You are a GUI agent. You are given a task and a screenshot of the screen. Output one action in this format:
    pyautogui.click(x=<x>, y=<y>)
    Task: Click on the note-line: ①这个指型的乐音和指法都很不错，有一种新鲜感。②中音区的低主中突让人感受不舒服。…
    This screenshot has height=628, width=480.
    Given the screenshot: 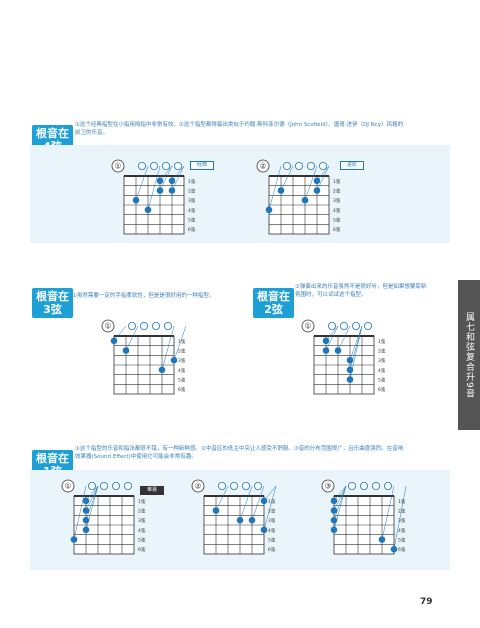 What is the action you would take?
    pyautogui.click(x=239, y=449)
    